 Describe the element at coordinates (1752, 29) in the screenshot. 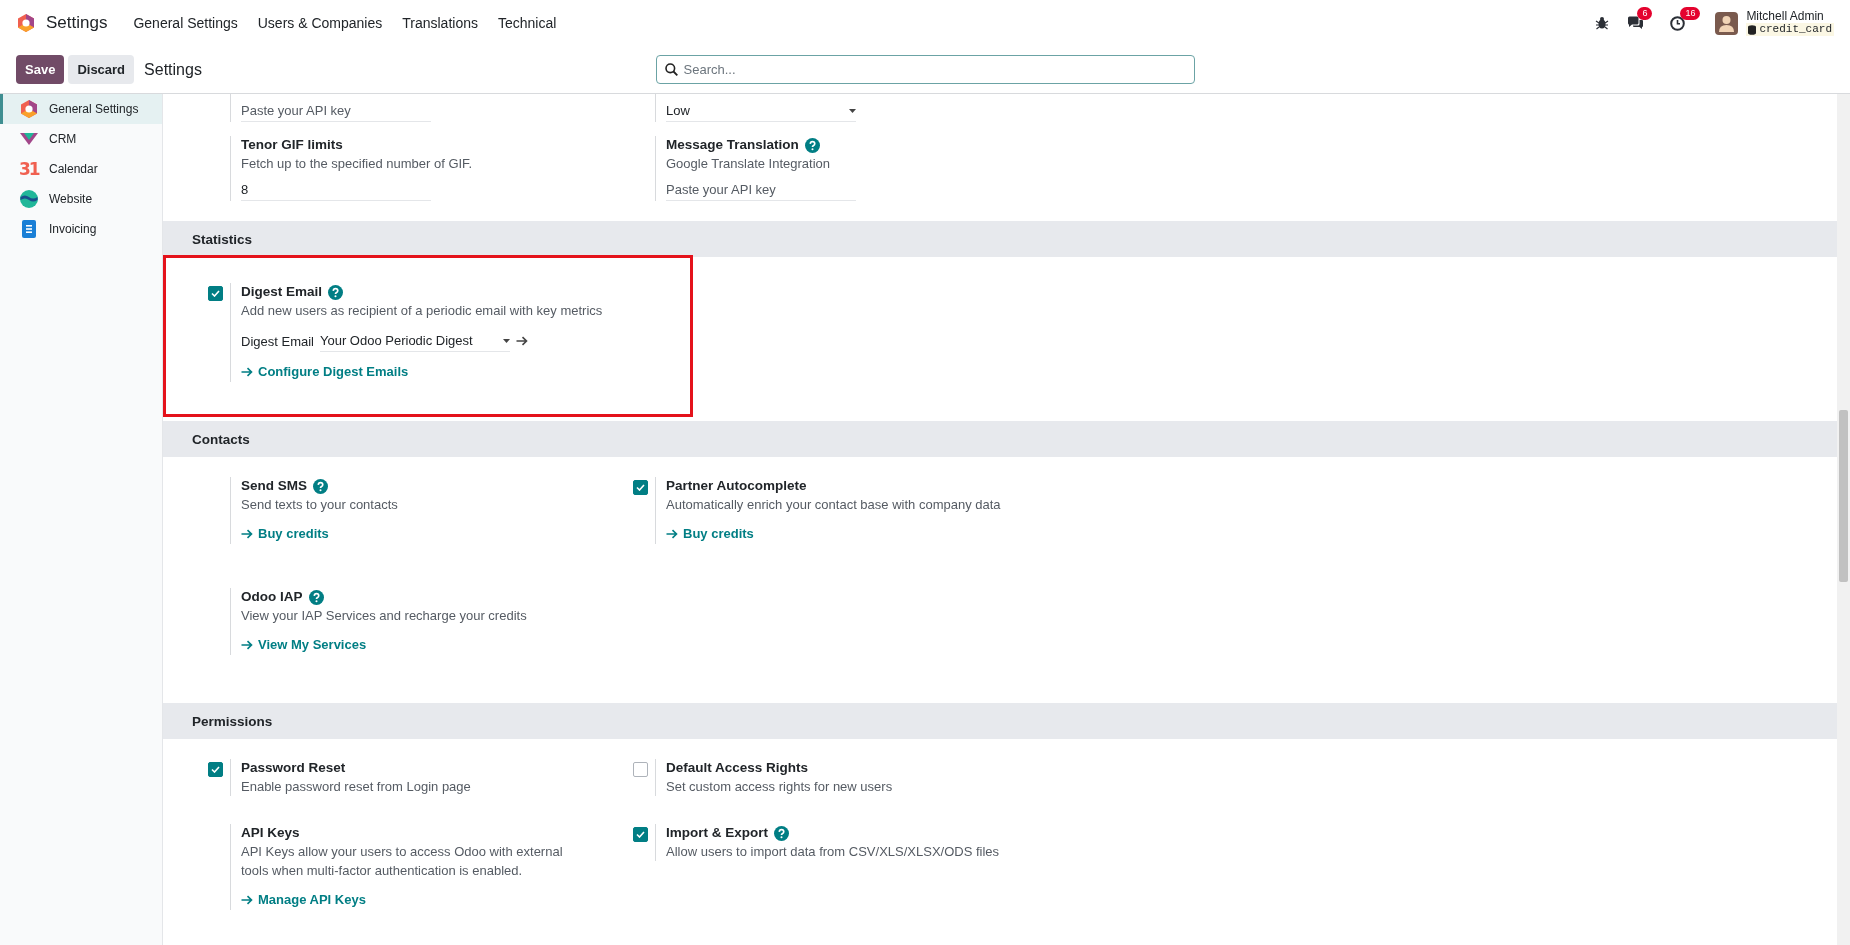

I see `database-icon` at that location.